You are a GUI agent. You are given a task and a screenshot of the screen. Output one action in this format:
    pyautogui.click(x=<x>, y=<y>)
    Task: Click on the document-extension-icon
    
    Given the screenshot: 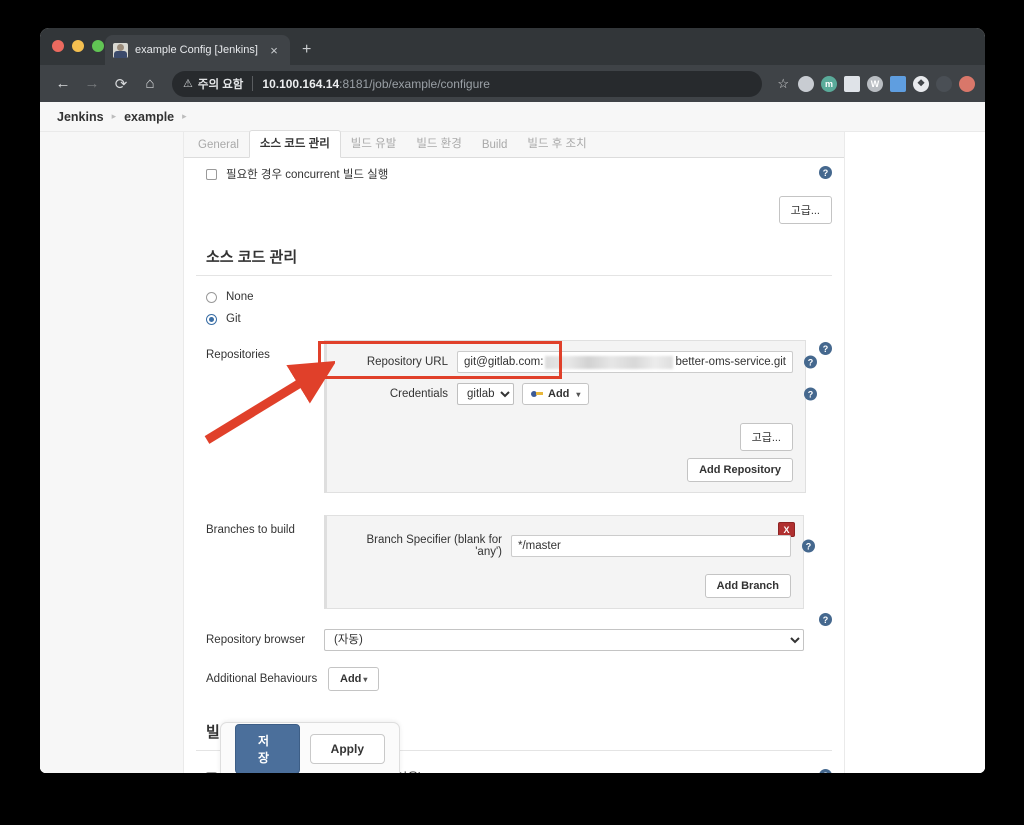 What is the action you would take?
    pyautogui.click(x=898, y=83)
    